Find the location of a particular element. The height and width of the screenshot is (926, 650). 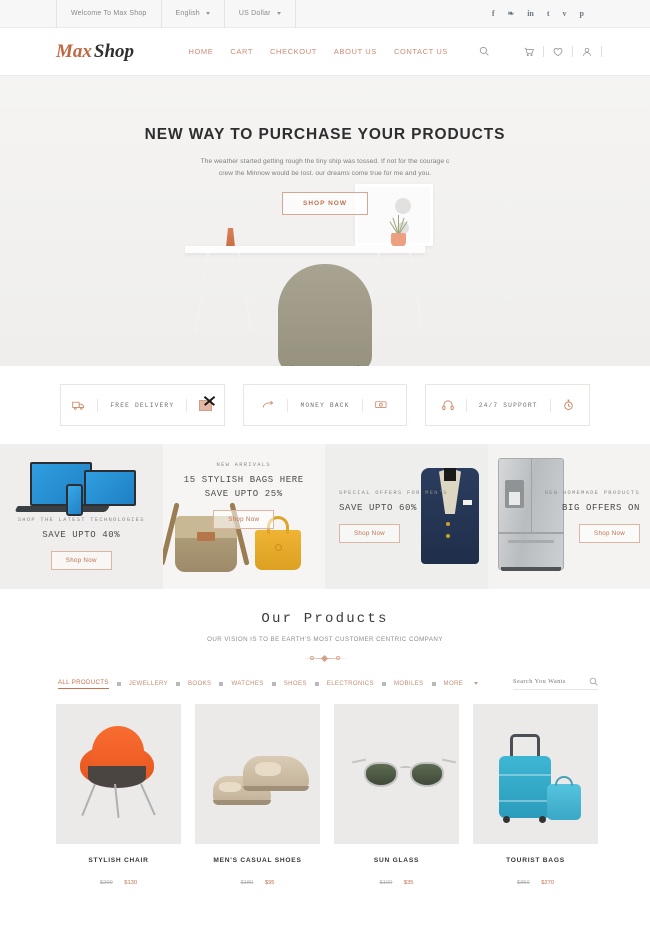

header-action-icons is located at coordinates (563, 51).